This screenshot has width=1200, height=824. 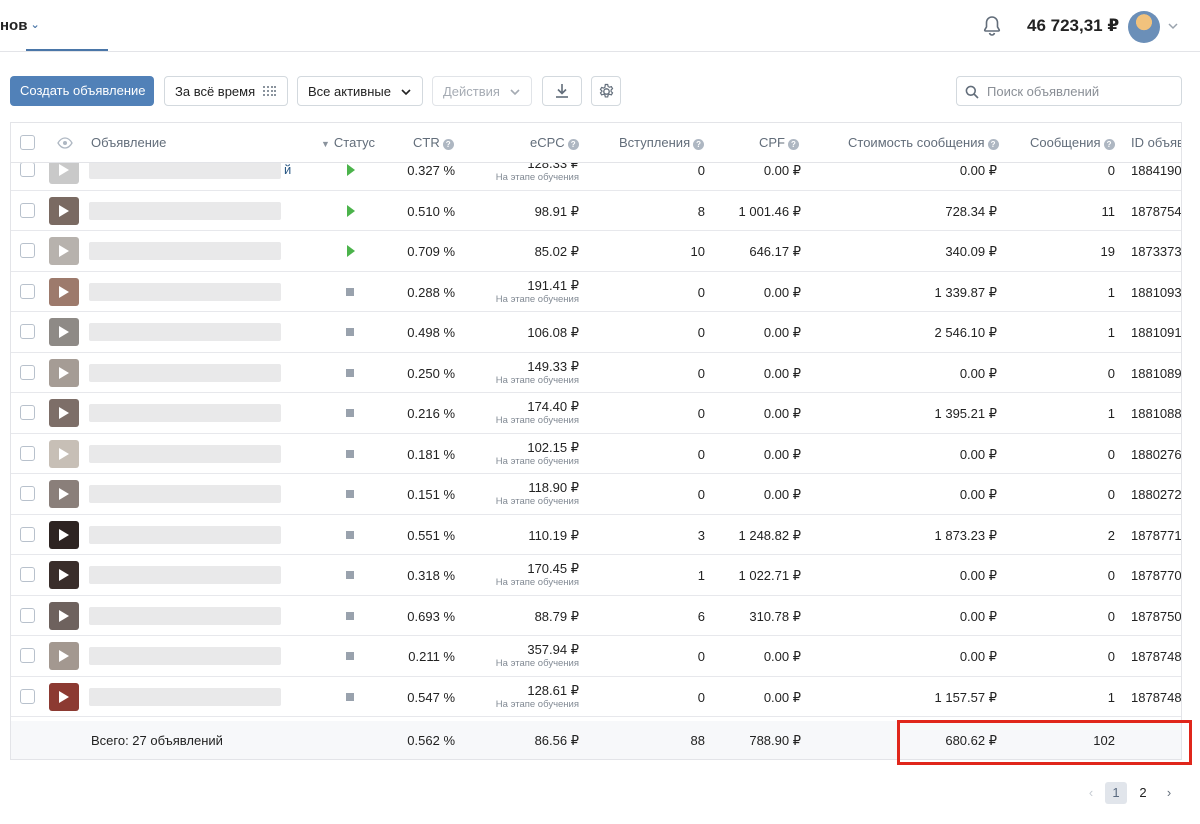 What do you see at coordinates (1156, 211) in the screenshot?
I see `ad-id-value: 18787542` at bounding box center [1156, 211].